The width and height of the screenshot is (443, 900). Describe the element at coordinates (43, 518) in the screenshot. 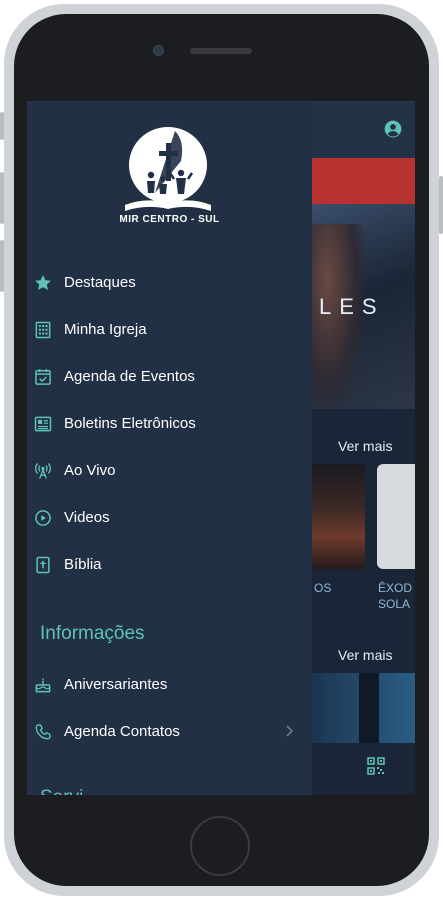

I see `play-circle-icon` at that location.